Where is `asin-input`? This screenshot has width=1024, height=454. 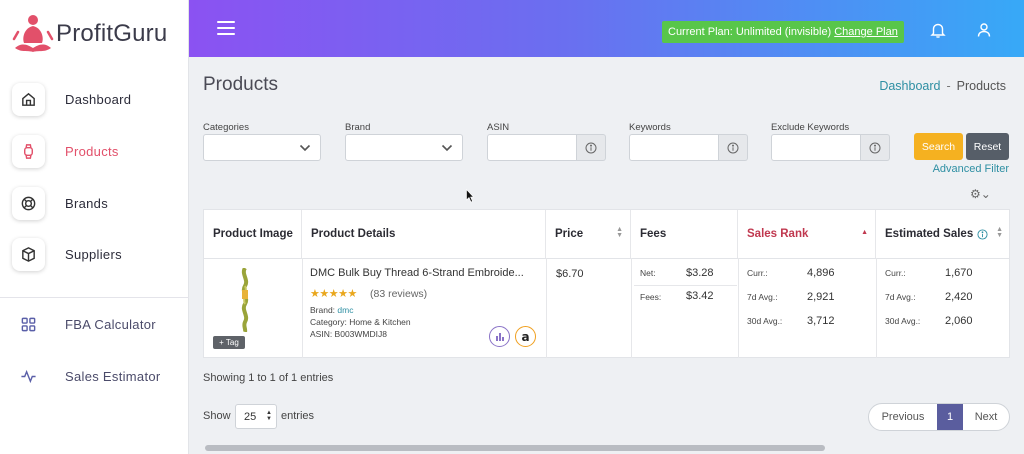
asin-input is located at coordinates (532, 147).